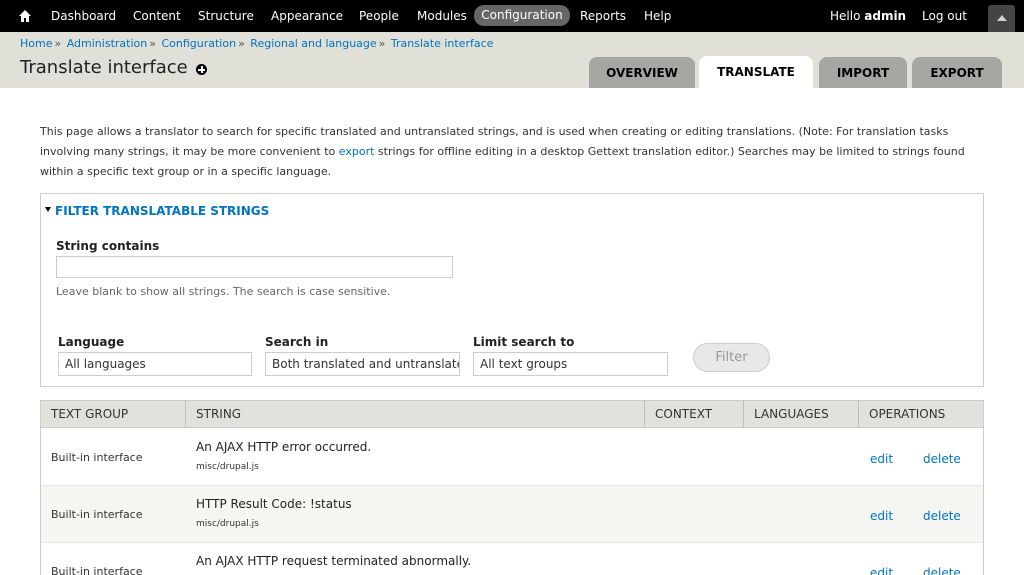 This screenshot has height=575, width=1024. What do you see at coordinates (642, 72) in the screenshot?
I see `tab-overview: Overview` at bounding box center [642, 72].